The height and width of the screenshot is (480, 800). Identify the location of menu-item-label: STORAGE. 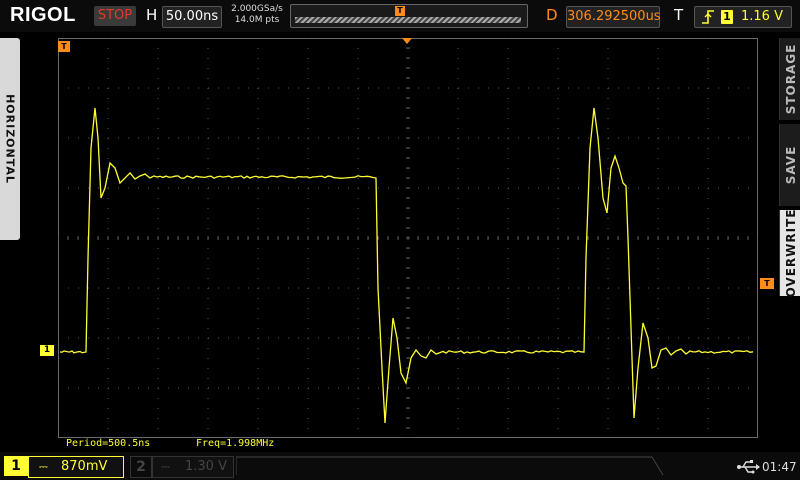
(790, 79).